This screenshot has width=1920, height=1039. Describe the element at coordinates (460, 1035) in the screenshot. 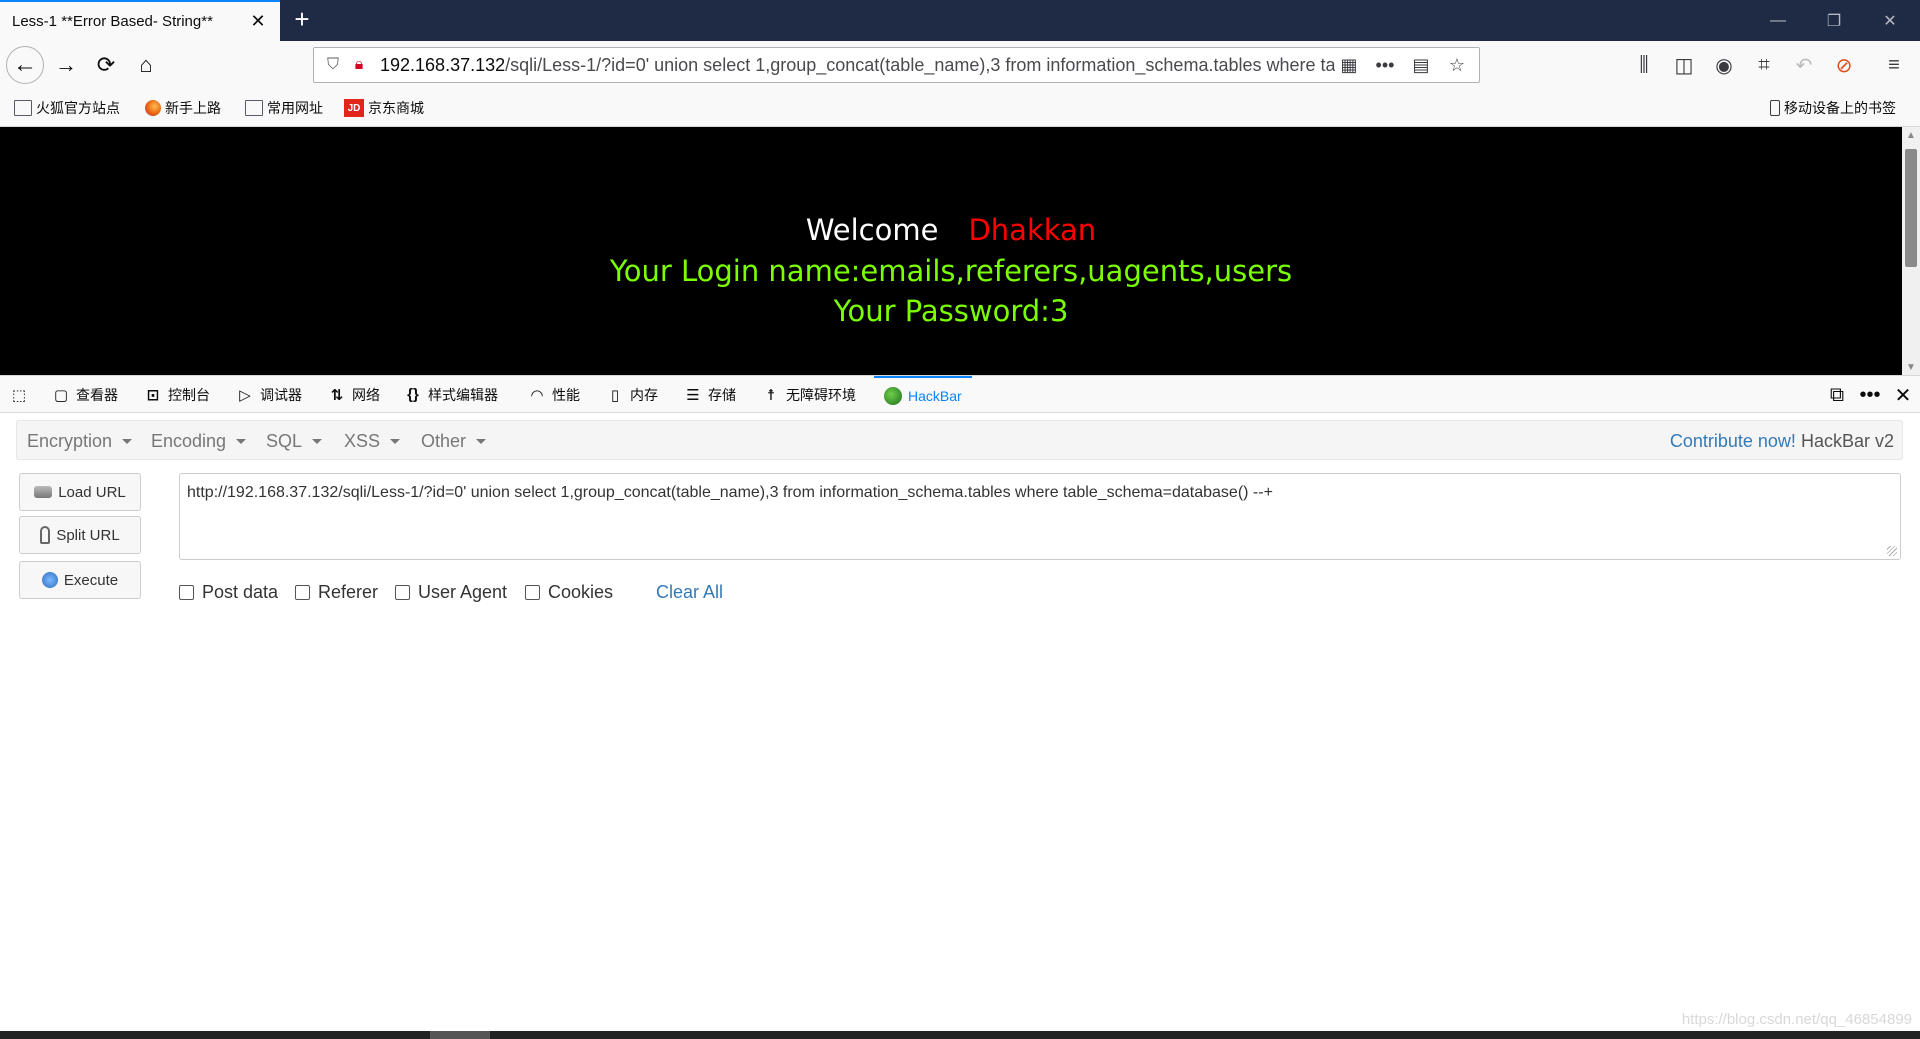

I see `bottom-scroll-thumb` at that location.